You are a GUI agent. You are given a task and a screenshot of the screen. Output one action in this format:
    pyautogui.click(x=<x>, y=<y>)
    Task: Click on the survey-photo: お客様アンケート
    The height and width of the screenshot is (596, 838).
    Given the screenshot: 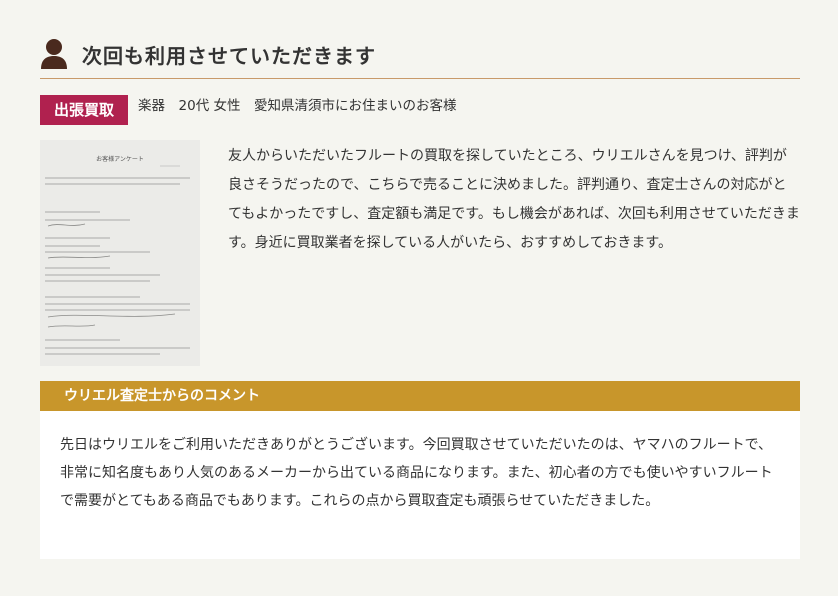 What is the action you would take?
    pyautogui.click(x=120, y=253)
    